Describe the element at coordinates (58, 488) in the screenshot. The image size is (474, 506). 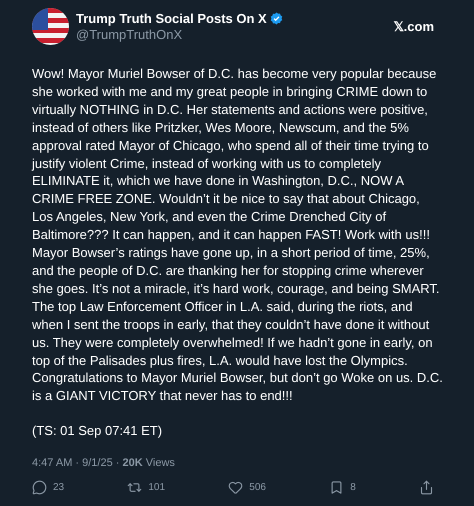
I see `action-count: 23` at that location.